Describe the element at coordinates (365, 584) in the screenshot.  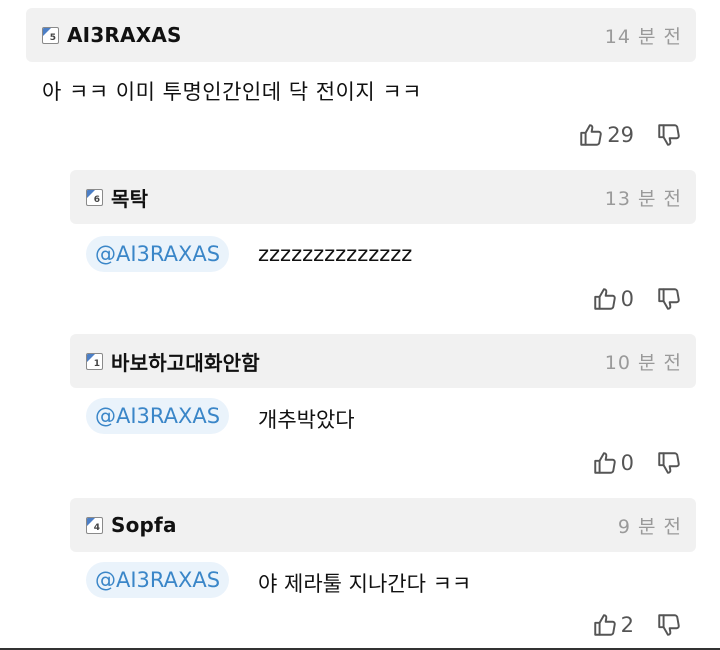
I see `reply-text: 야 제라툴 지나간다 ㅋㅋ` at that location.